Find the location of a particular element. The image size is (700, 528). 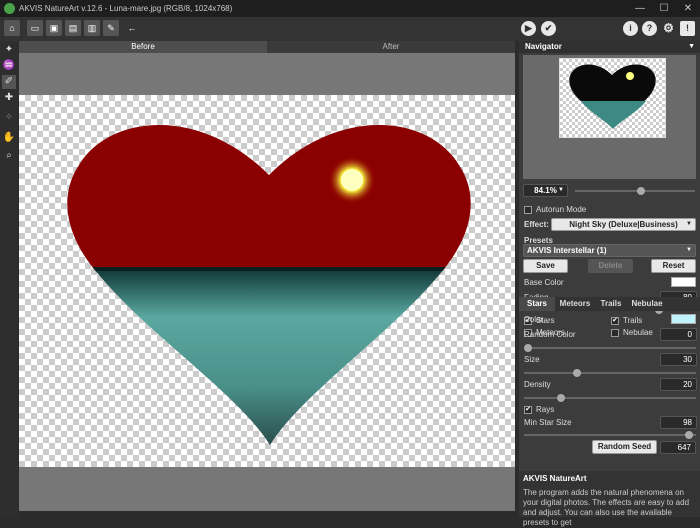

base-color-label: Base Color is located at coordinates (544, 282).